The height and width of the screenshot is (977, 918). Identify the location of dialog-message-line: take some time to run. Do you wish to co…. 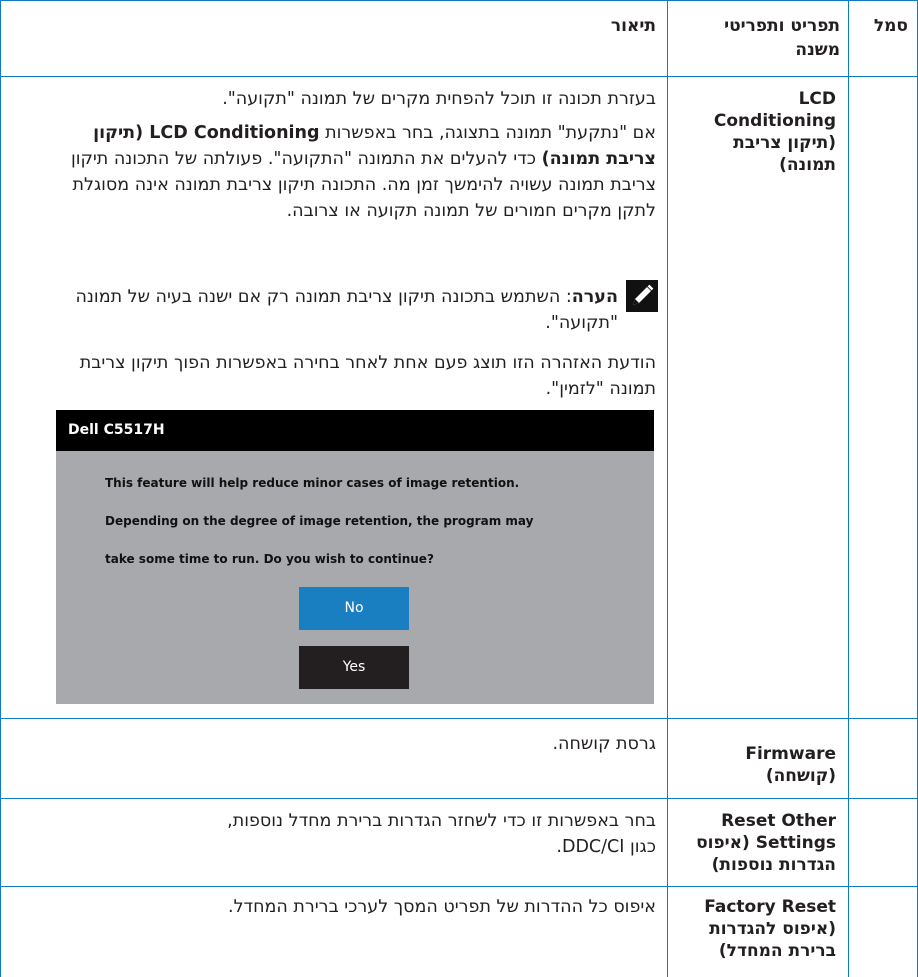
(269, 559).